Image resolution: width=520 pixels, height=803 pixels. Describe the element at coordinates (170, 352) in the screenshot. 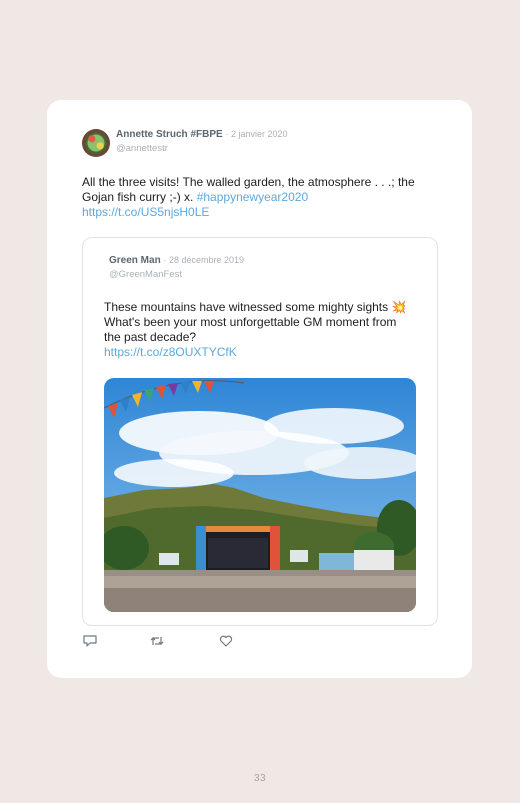

I see `quoted-tweet-link: https://t.co/z8OUXTYCfK` at that location.